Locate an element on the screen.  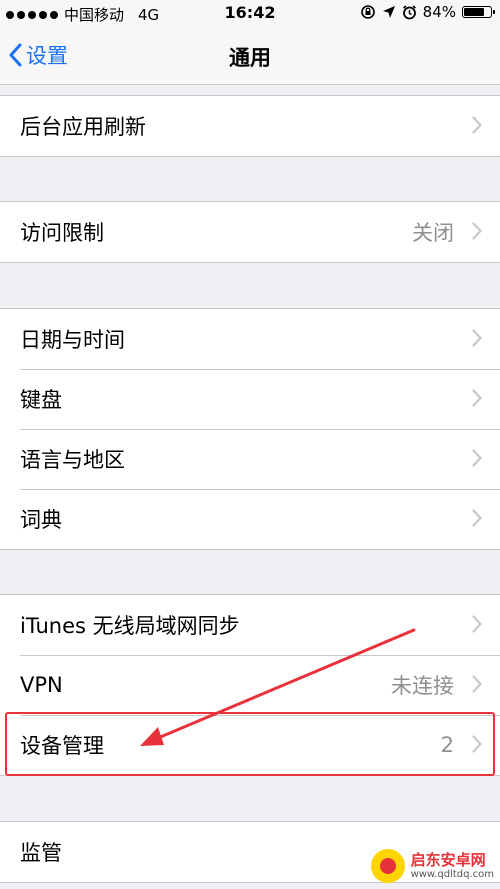
battery-percent: 84% is located at coordinates (439, 12).